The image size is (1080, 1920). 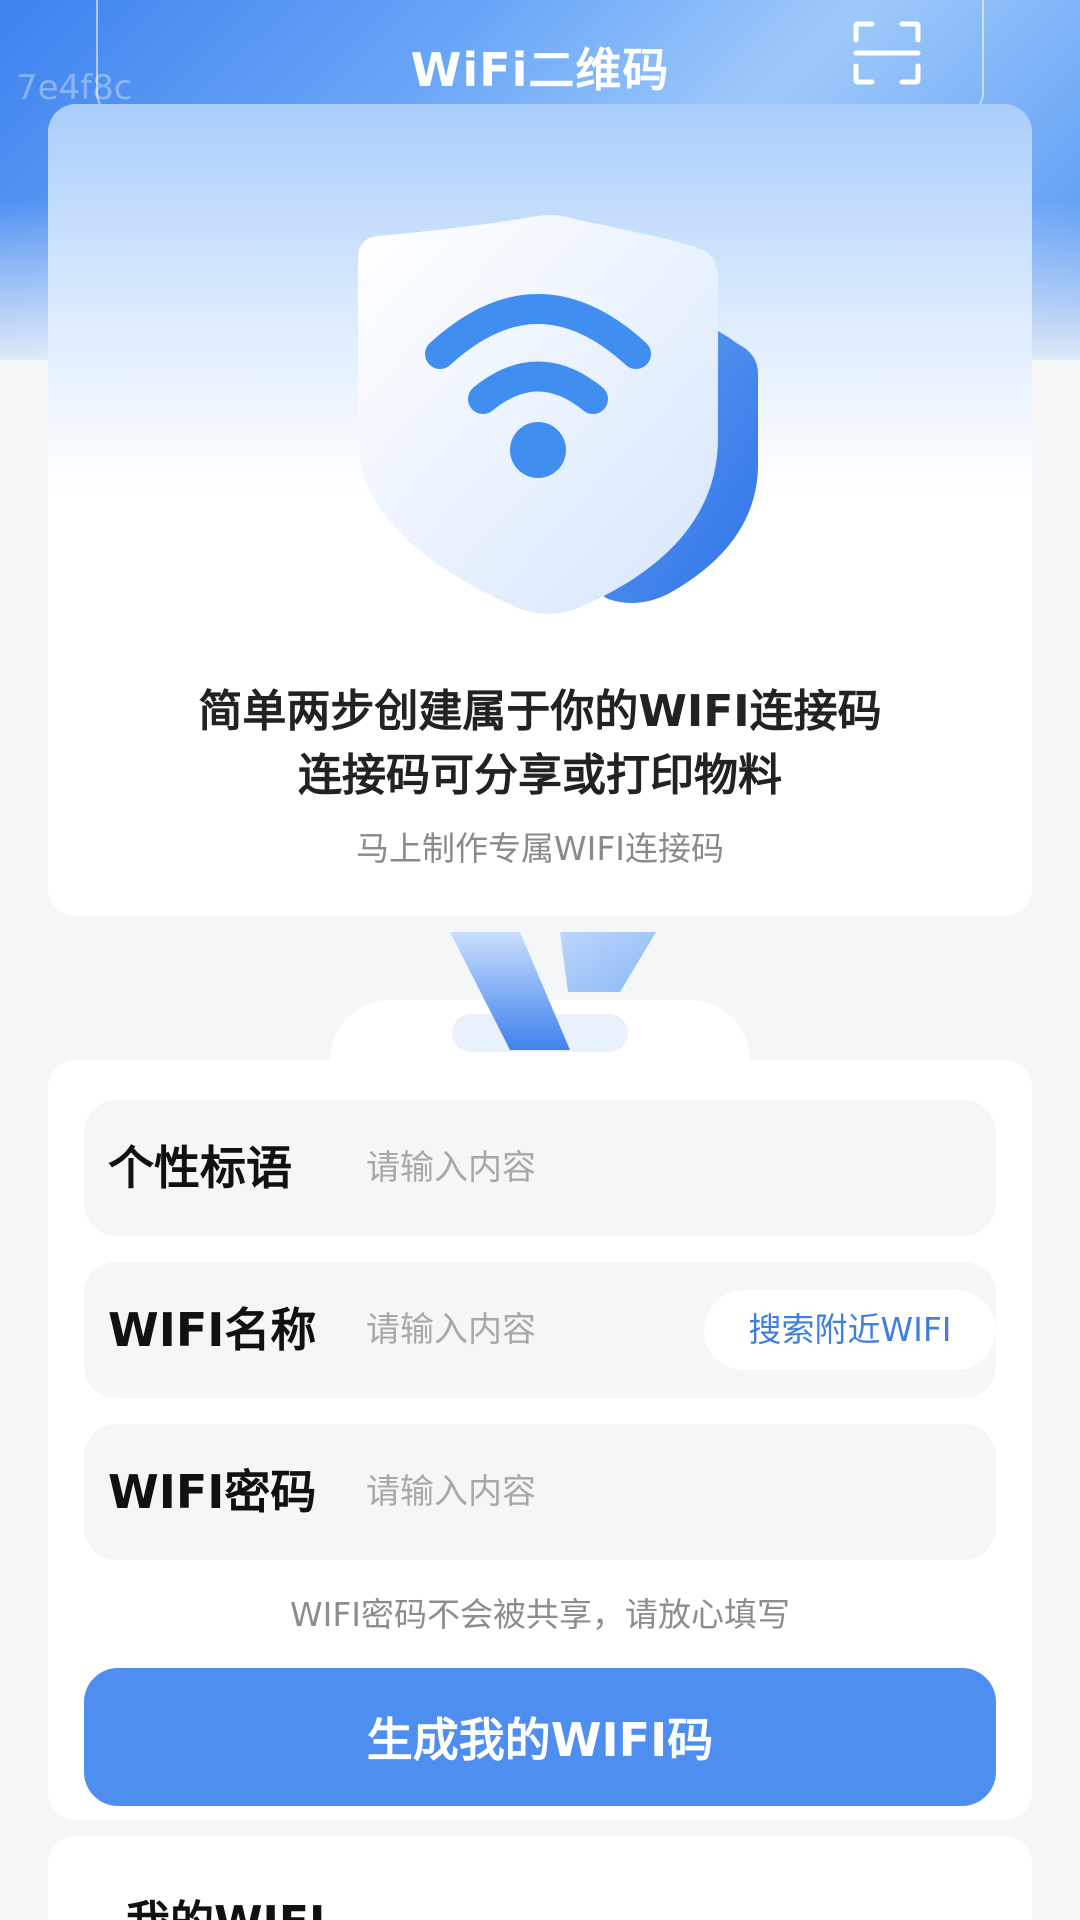 I want to click on scan-icon, so click(x=887, y=53).